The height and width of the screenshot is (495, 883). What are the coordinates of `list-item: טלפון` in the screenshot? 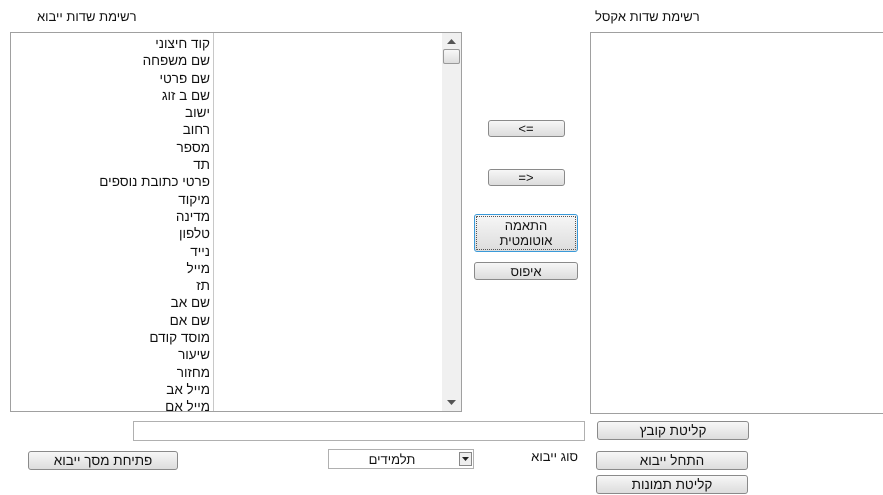 It's located at (112, 234).